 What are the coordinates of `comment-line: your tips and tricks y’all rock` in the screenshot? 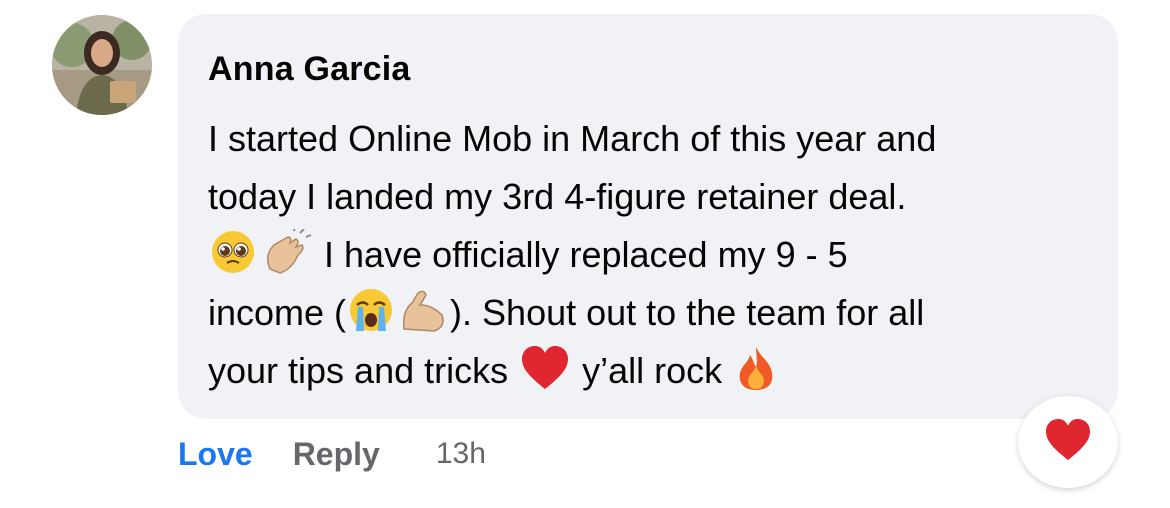 It's located at (648, 371).